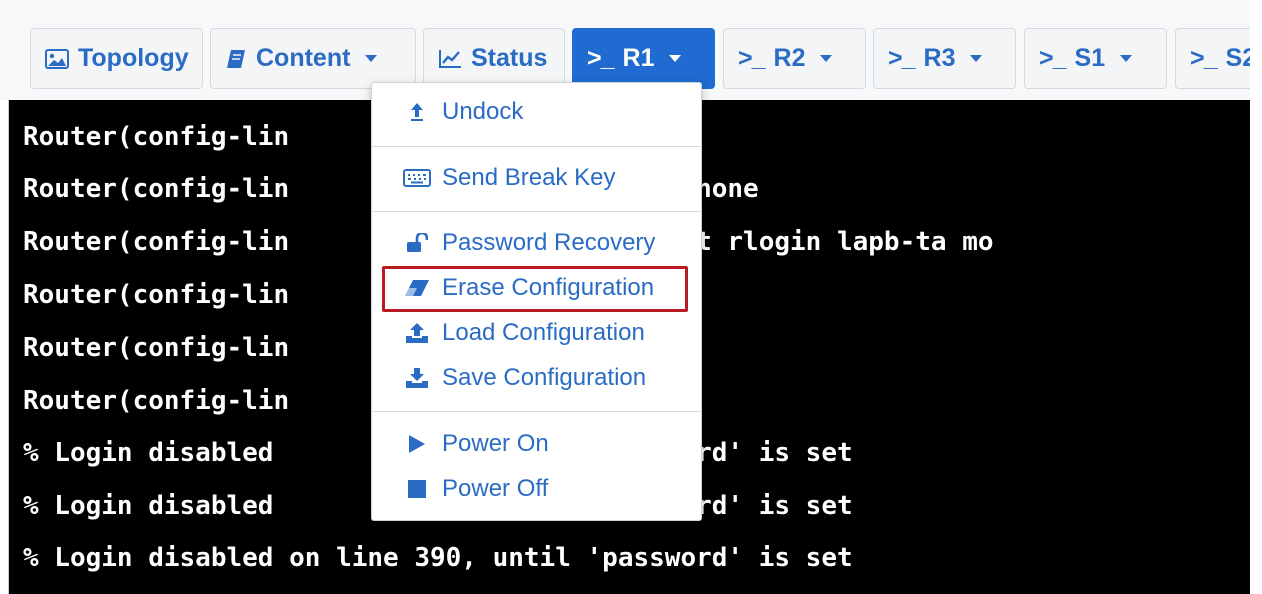 The image size is (1262, 594). I want to click on tab-r3: >_ R3, so click(944, 58).